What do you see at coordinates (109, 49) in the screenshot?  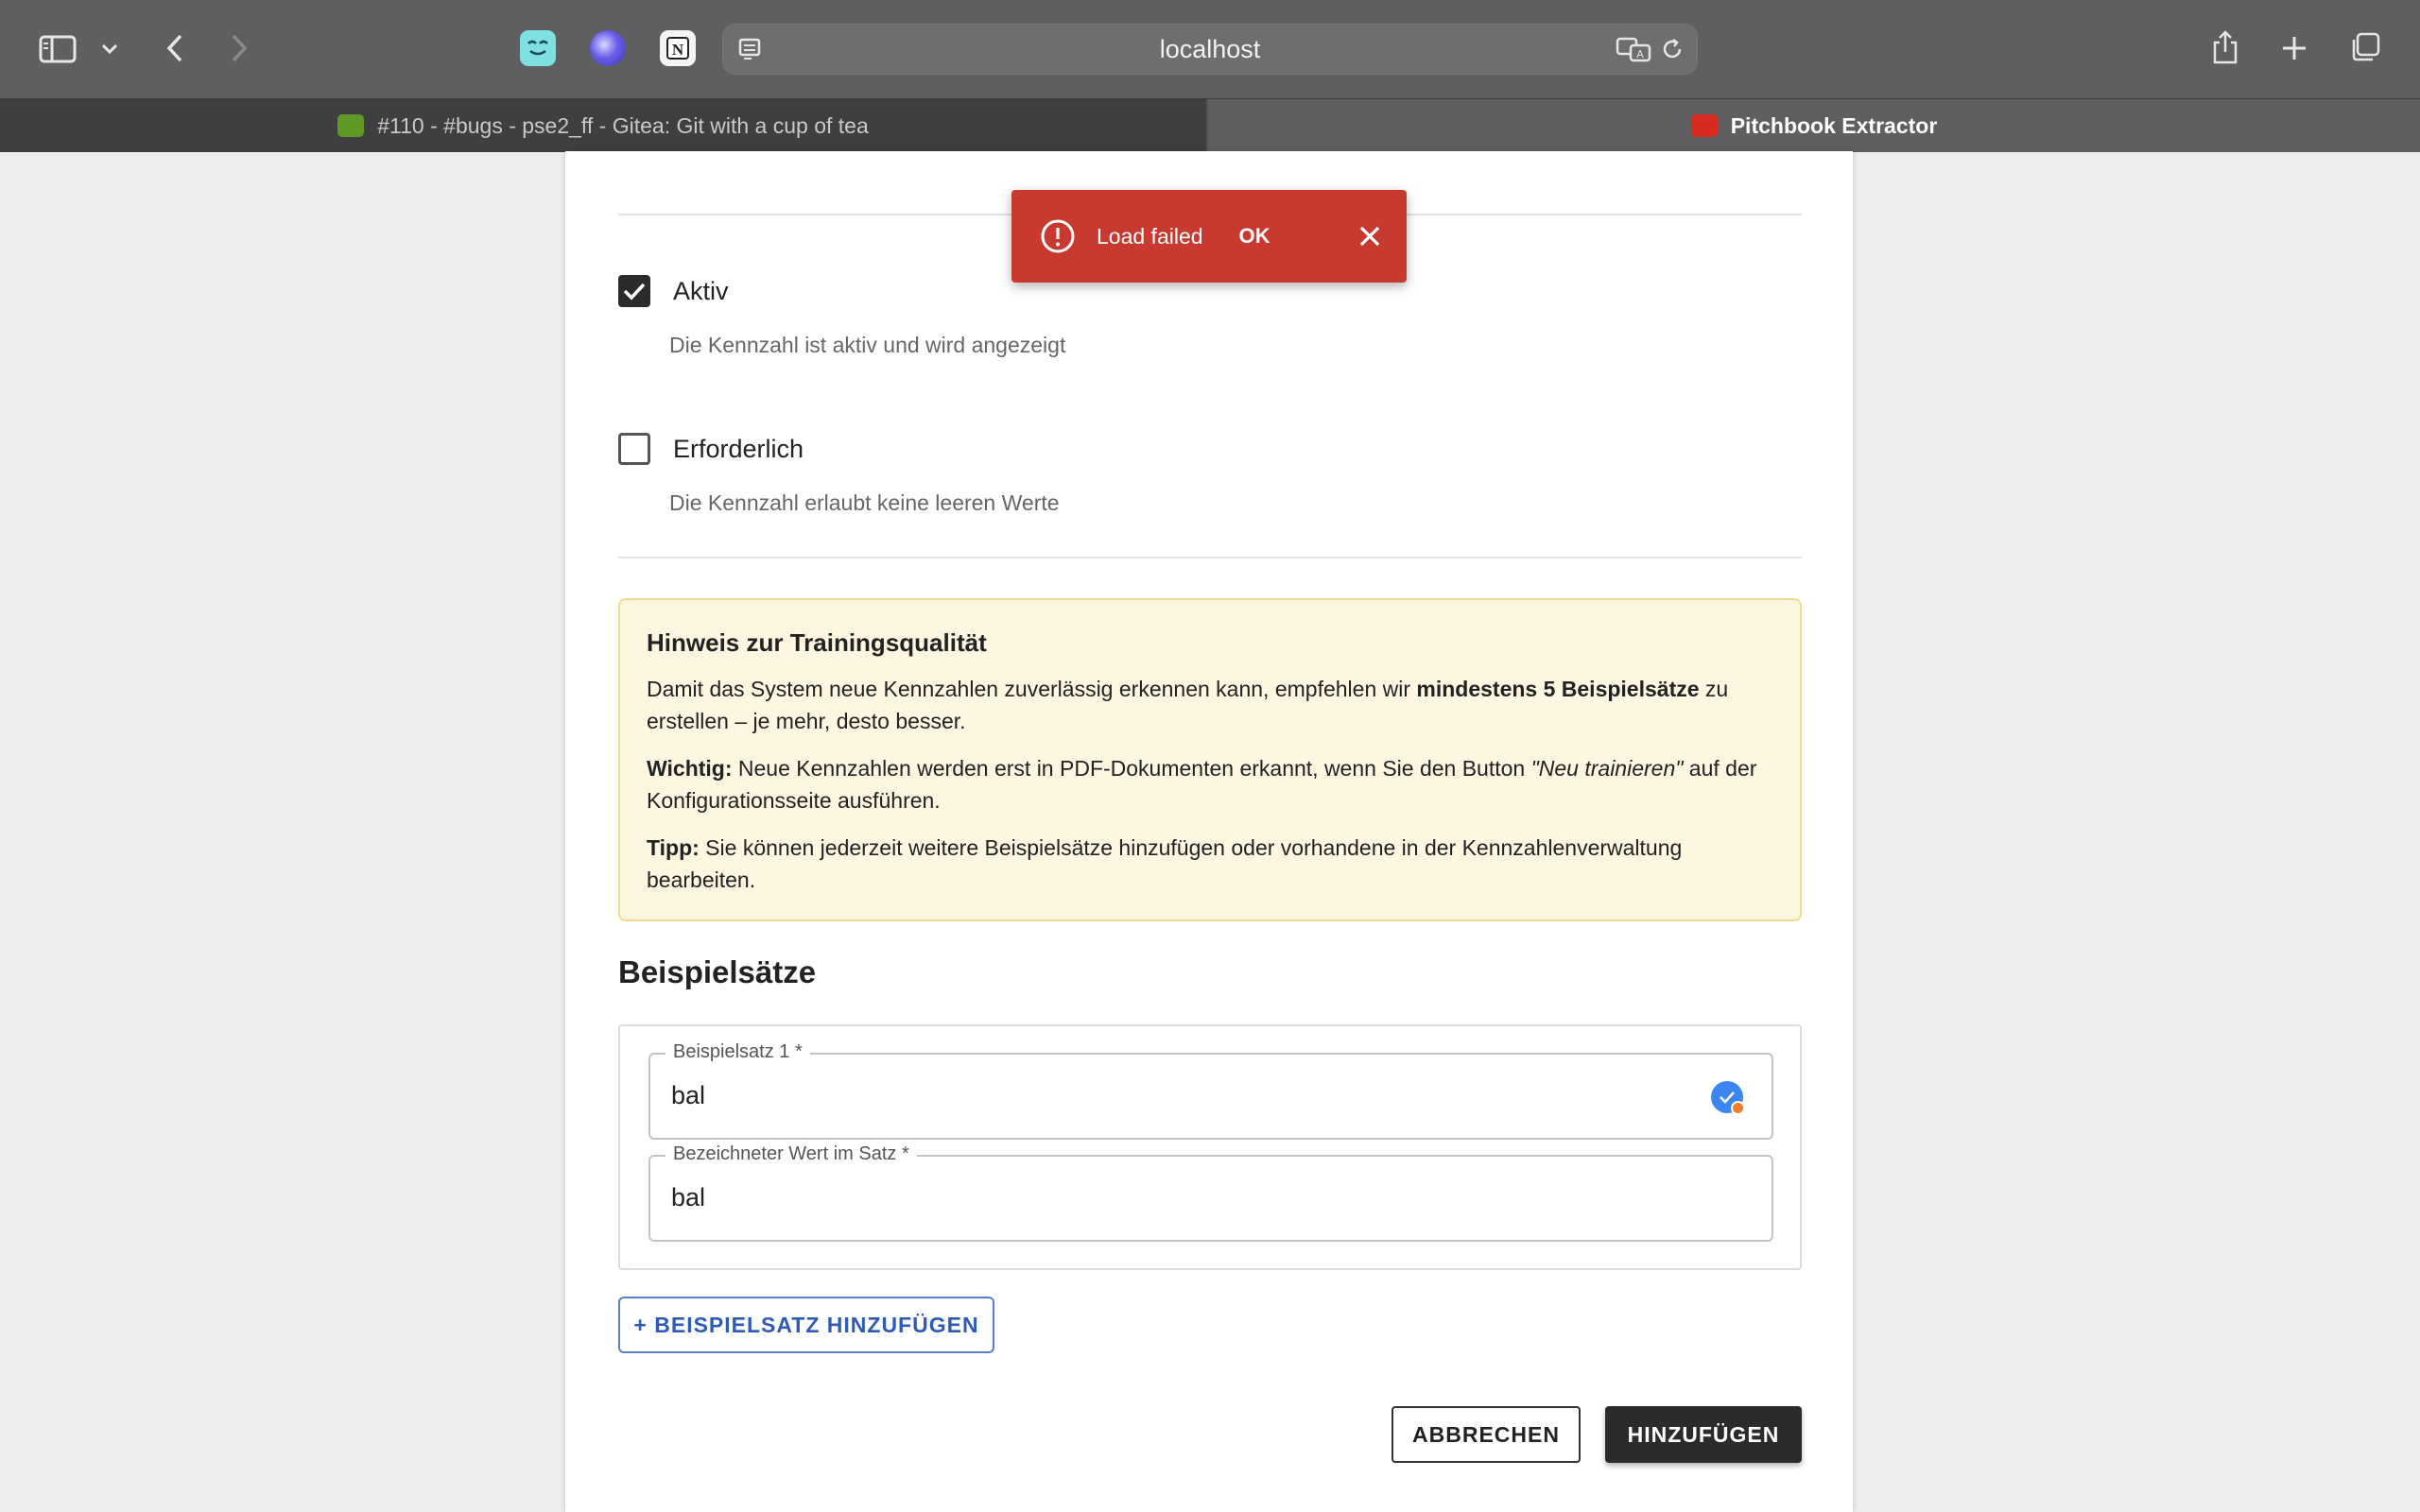 I see `chevron-down-icon` at bounding box center [109, 49].